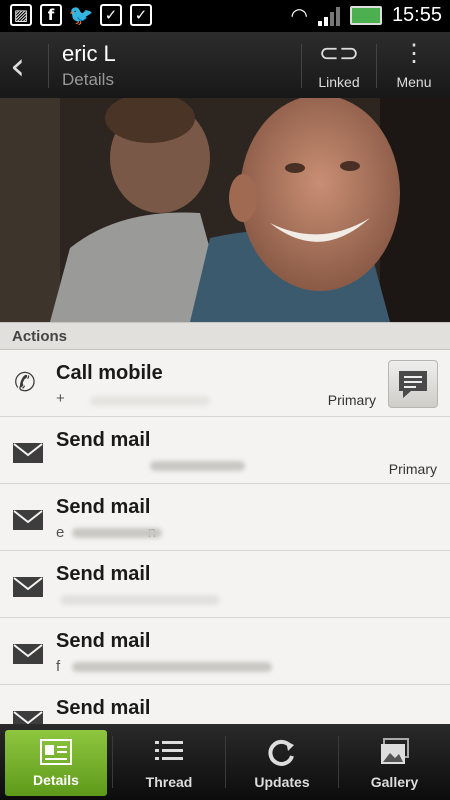  I want to click on back-arrow-icon: ‹, so click(17, 66).